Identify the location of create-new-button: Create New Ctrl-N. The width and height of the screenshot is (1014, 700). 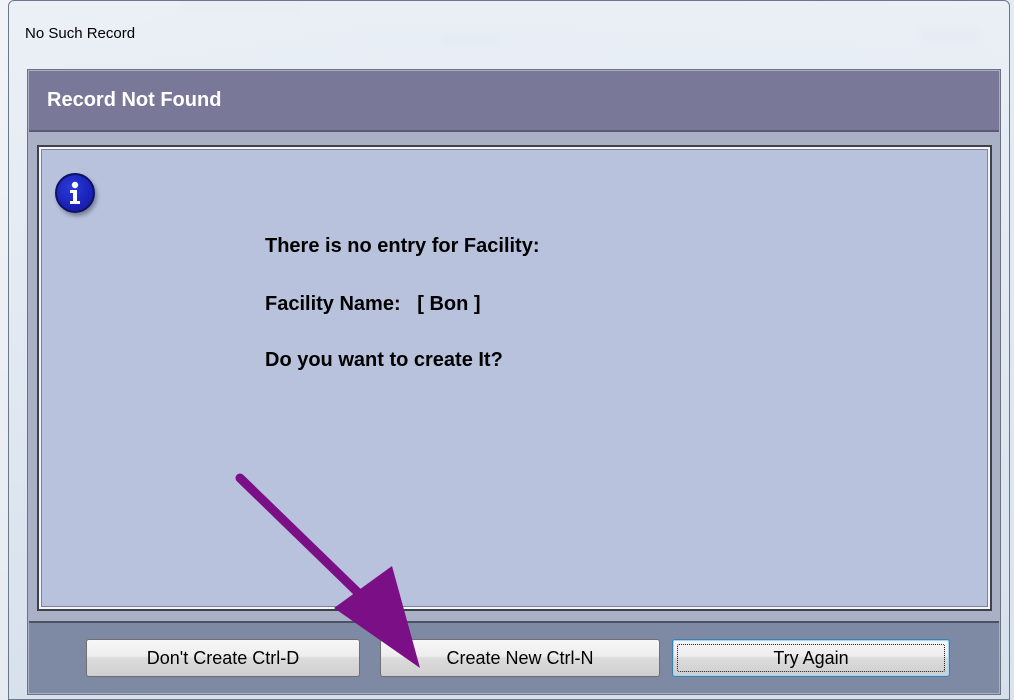
(520, 658).